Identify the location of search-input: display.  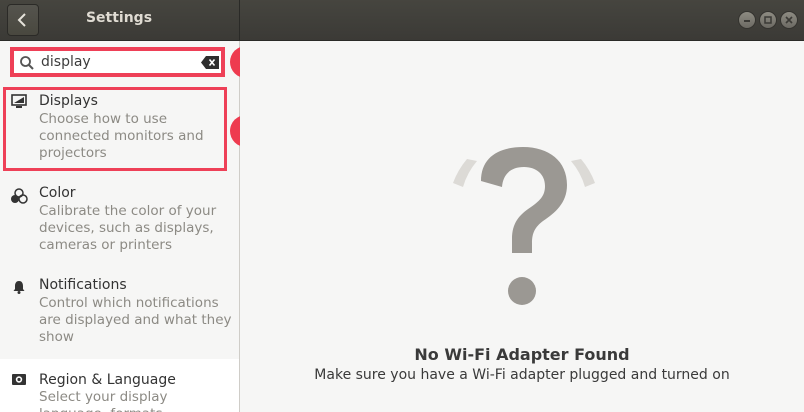
(117, 62).